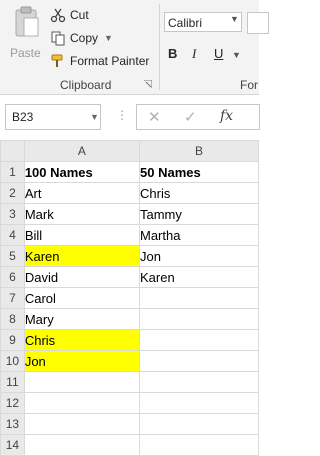  What do you see at coordinates (57, 60) in the screenshot?
I see `paintbrush-icon` at bounding box center [57, 60].